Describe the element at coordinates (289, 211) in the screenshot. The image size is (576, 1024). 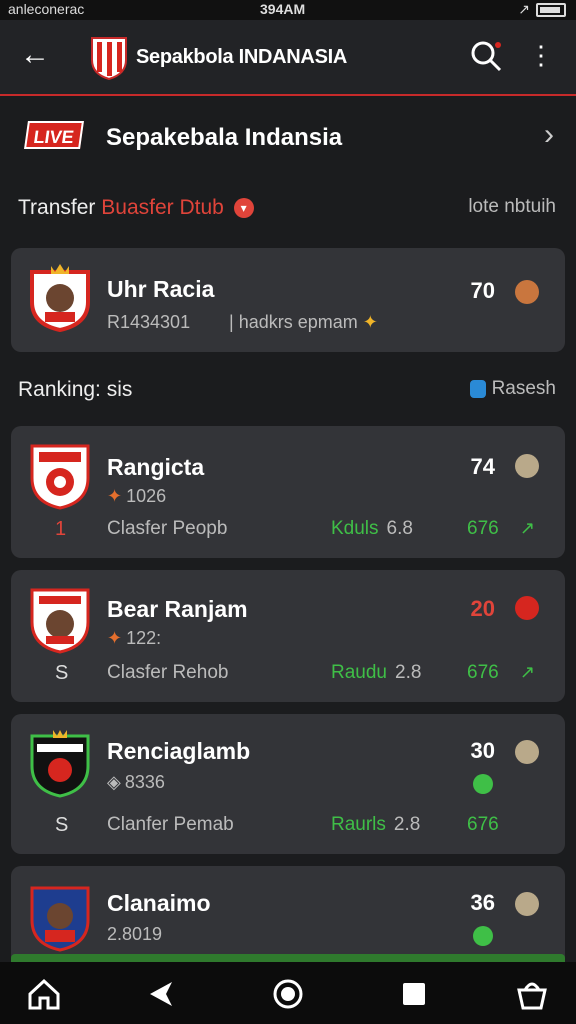
I see `transfer-section-header: Transfer Buasfer Dtub ▾ lote nbtuih` at that location.